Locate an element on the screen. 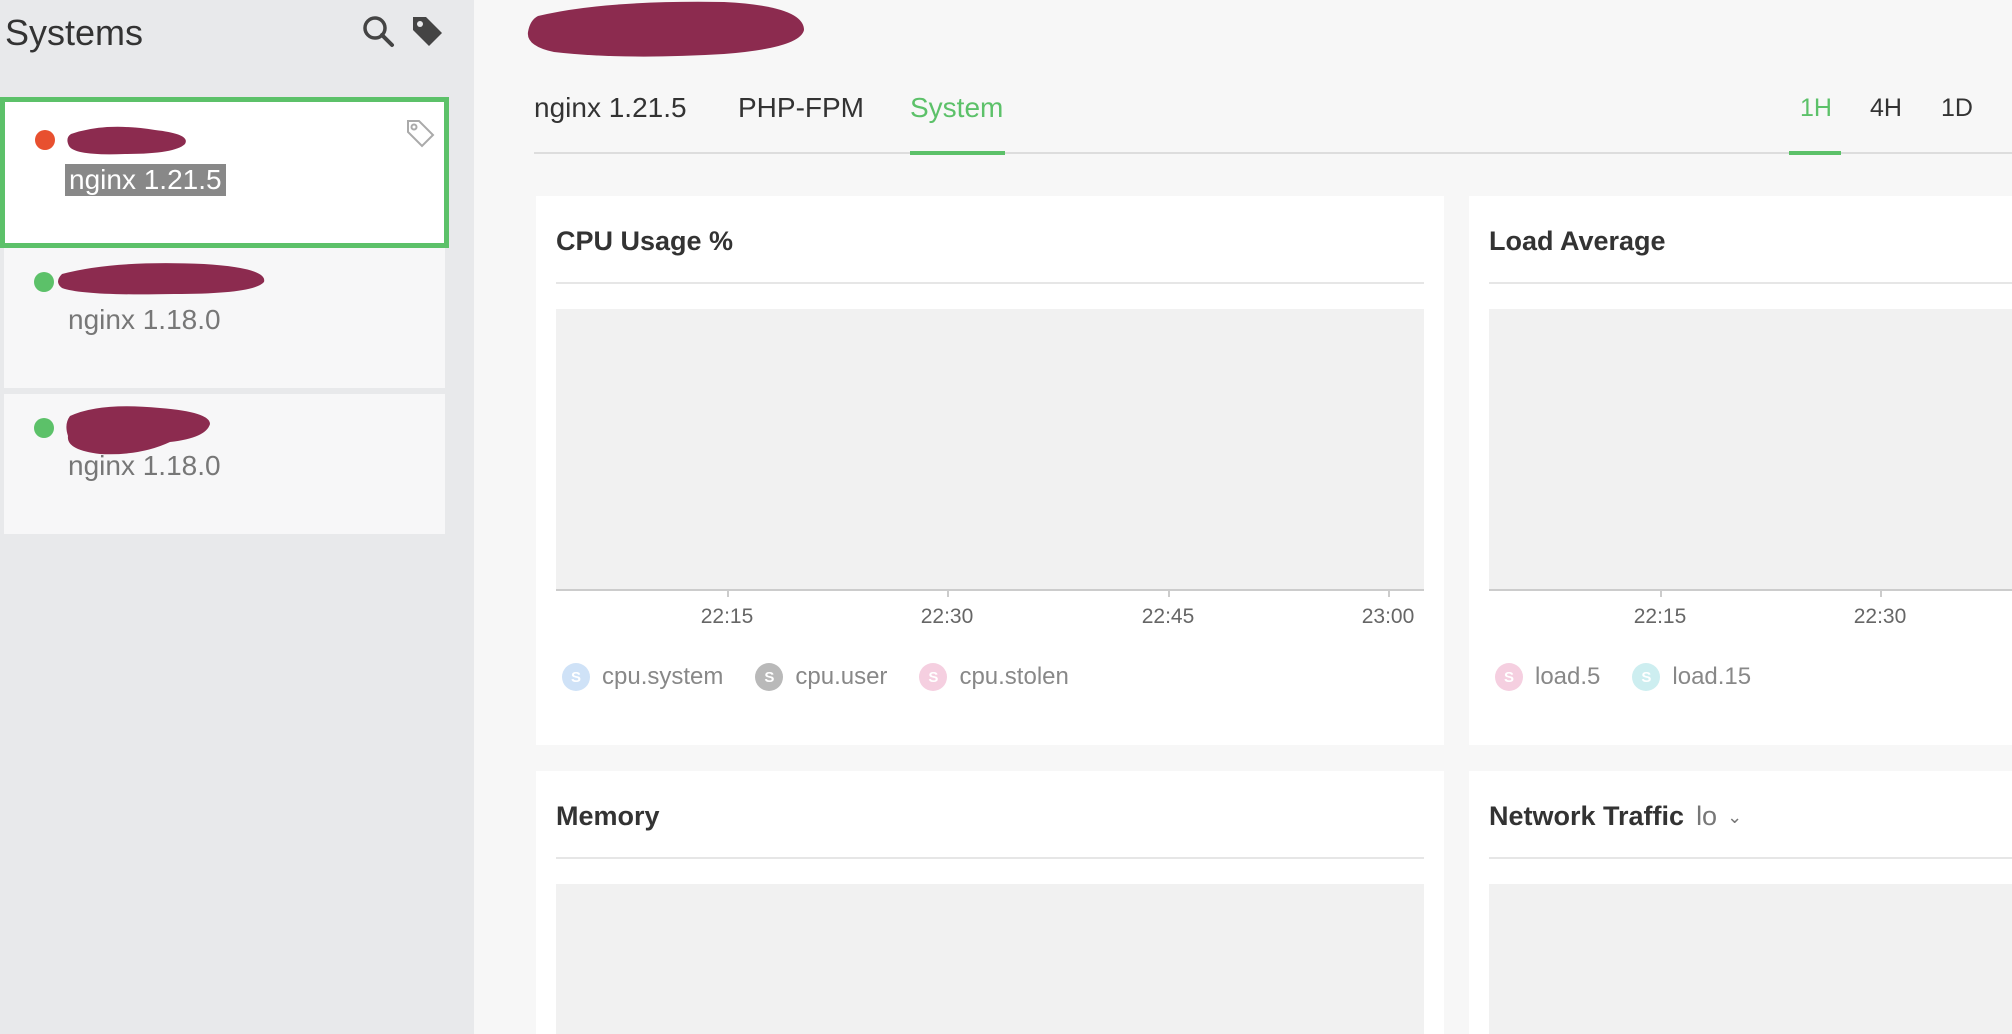 This screenshot has height=1034, width=2012. card-title: Network Traffic lo ⌄ is located at coordinates (1615, 816).